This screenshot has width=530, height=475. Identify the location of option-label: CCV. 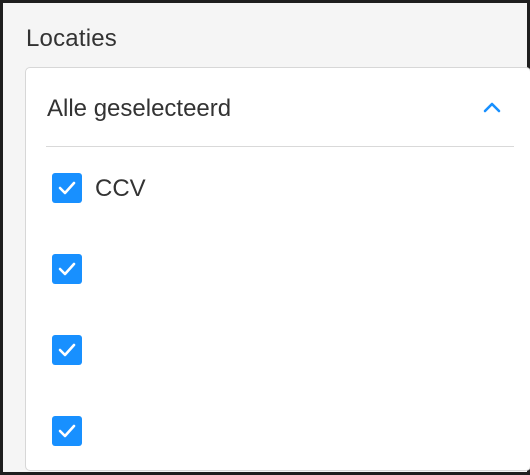
(120, 188).